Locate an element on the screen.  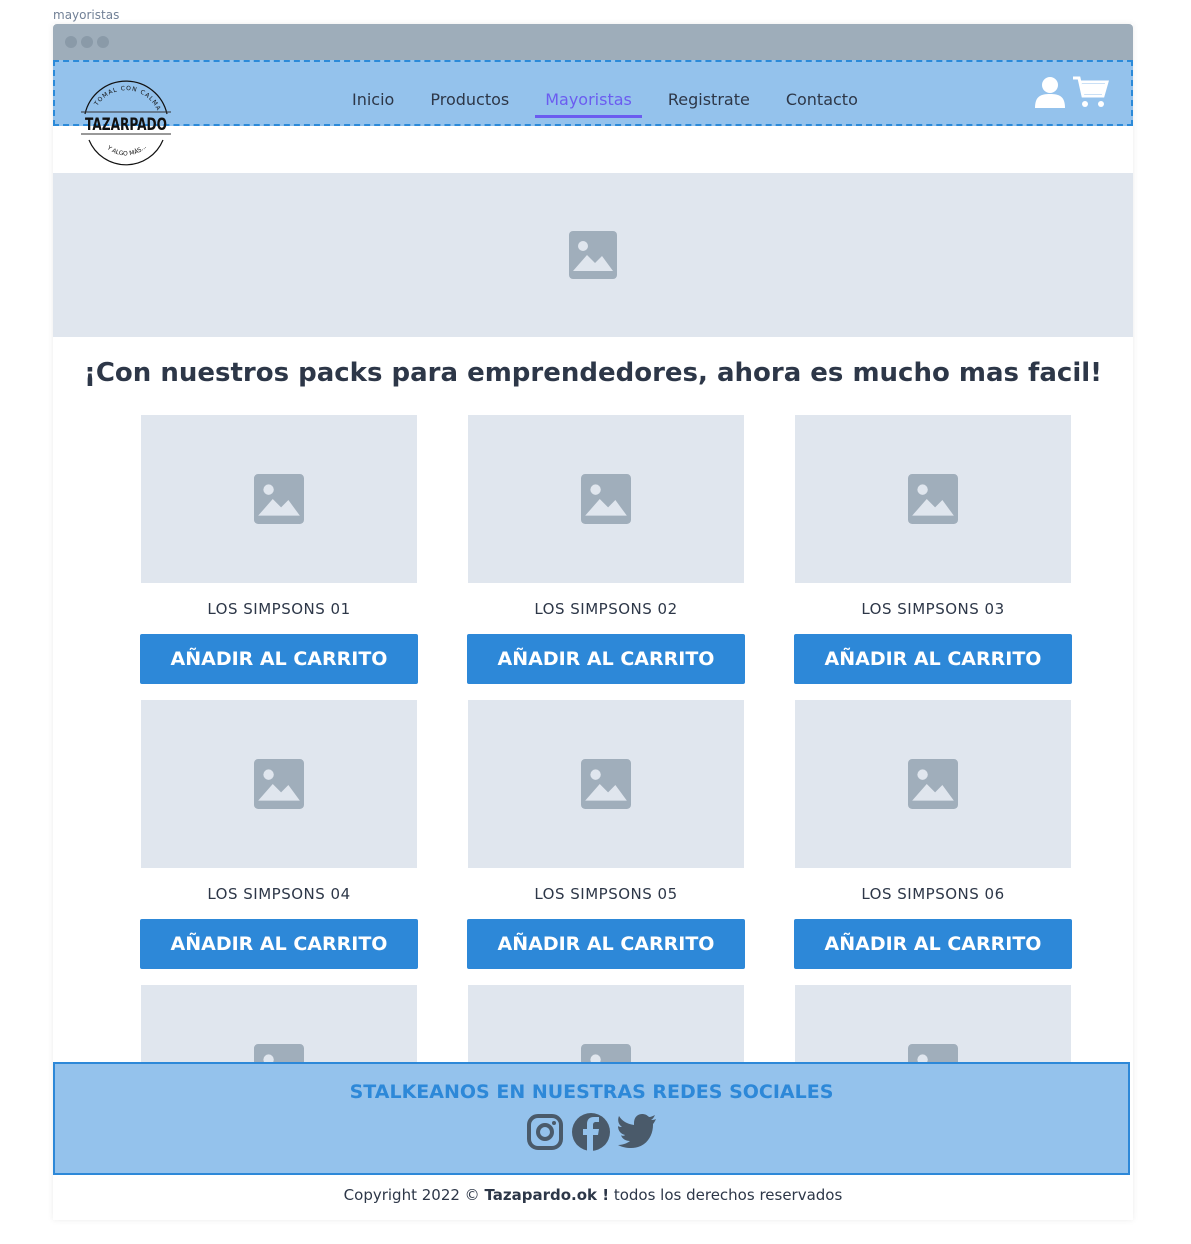
facebook-icon is located at coordinates (590, 1132).